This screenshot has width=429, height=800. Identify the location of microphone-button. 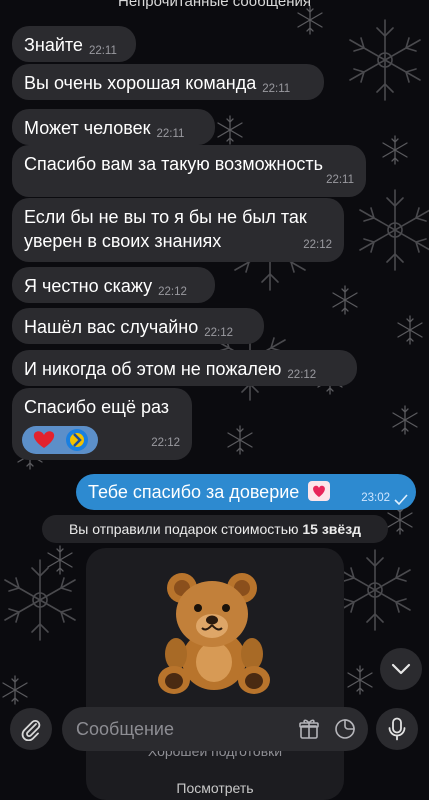
(397, 729).